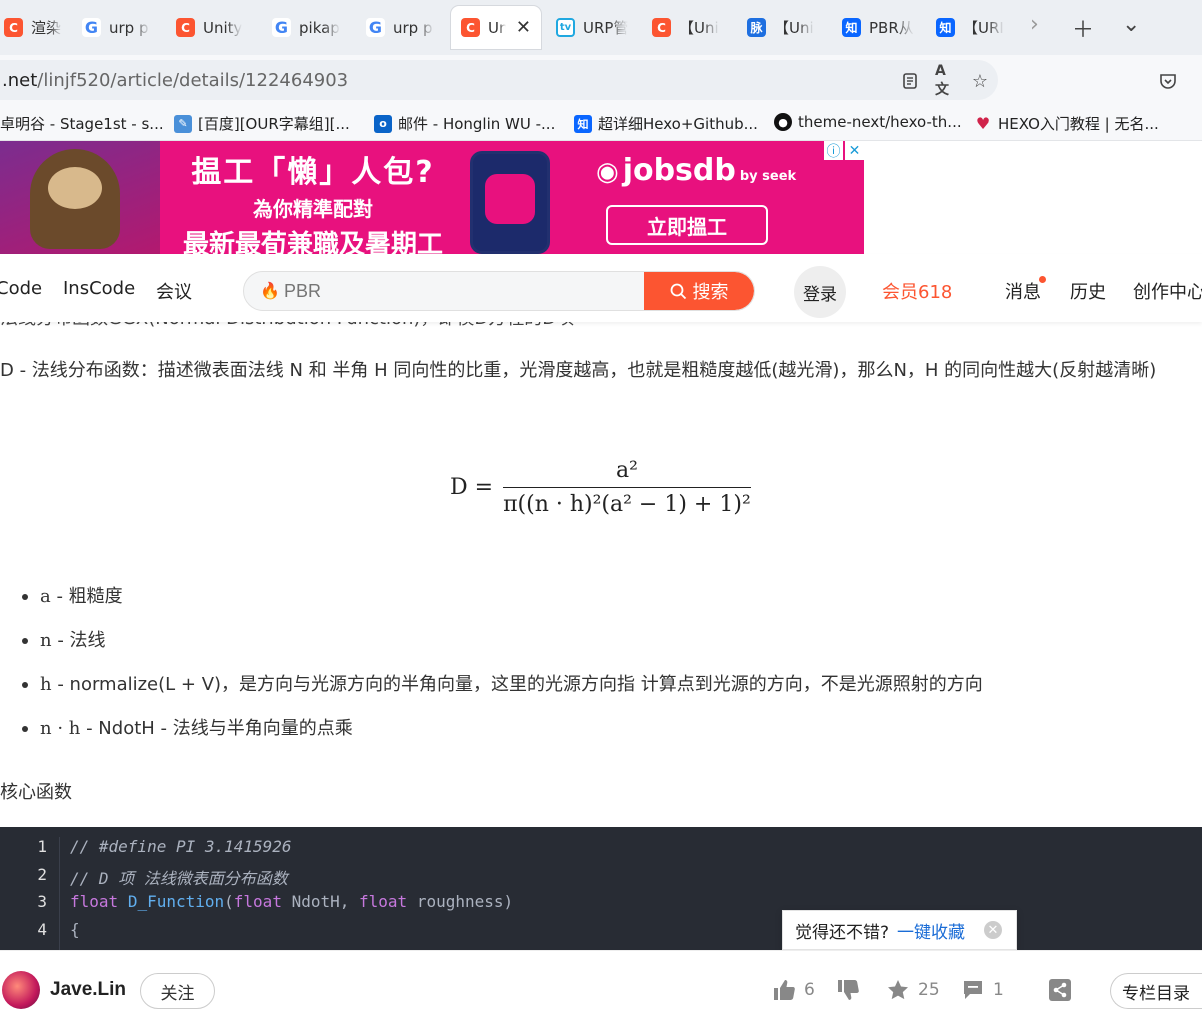 The width and height of the screenshot is (1202, 1030). Describe the element at coordinates (1131, 24) in the screenshot. I see `tab-list-chevron-icon: ⌄` at that location.